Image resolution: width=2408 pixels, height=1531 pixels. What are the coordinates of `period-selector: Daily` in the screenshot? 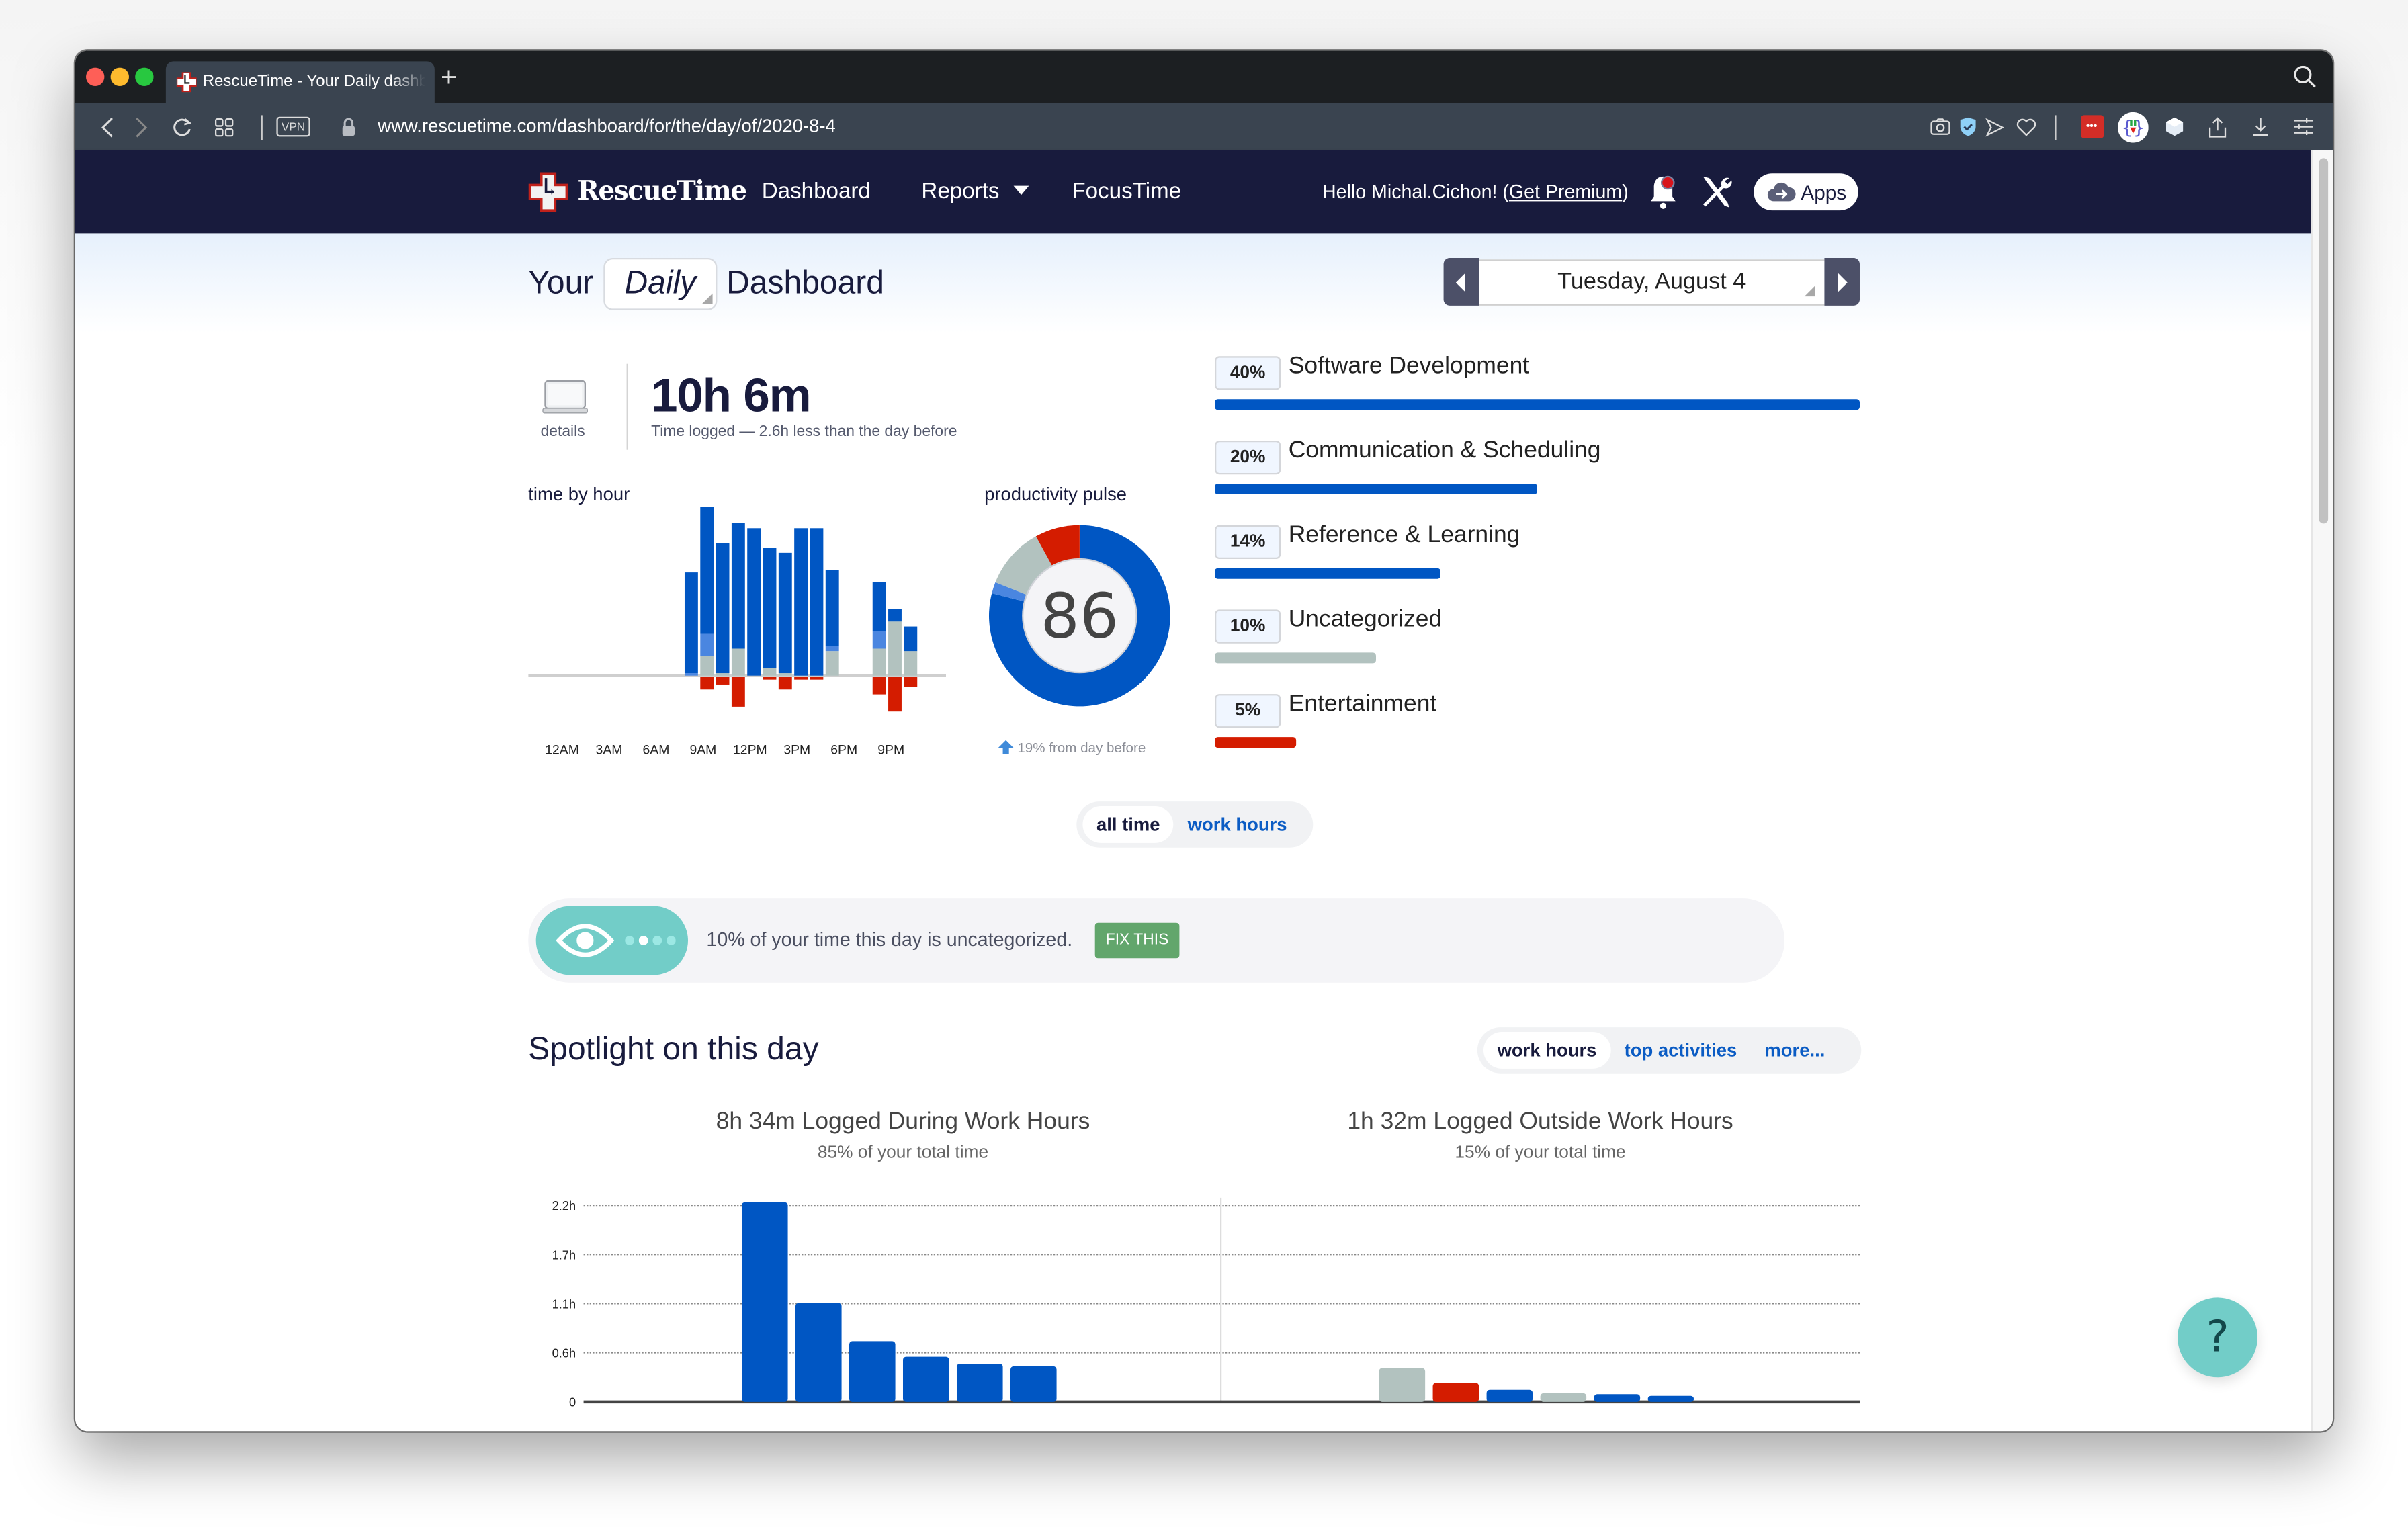 It's located at (660, 283).